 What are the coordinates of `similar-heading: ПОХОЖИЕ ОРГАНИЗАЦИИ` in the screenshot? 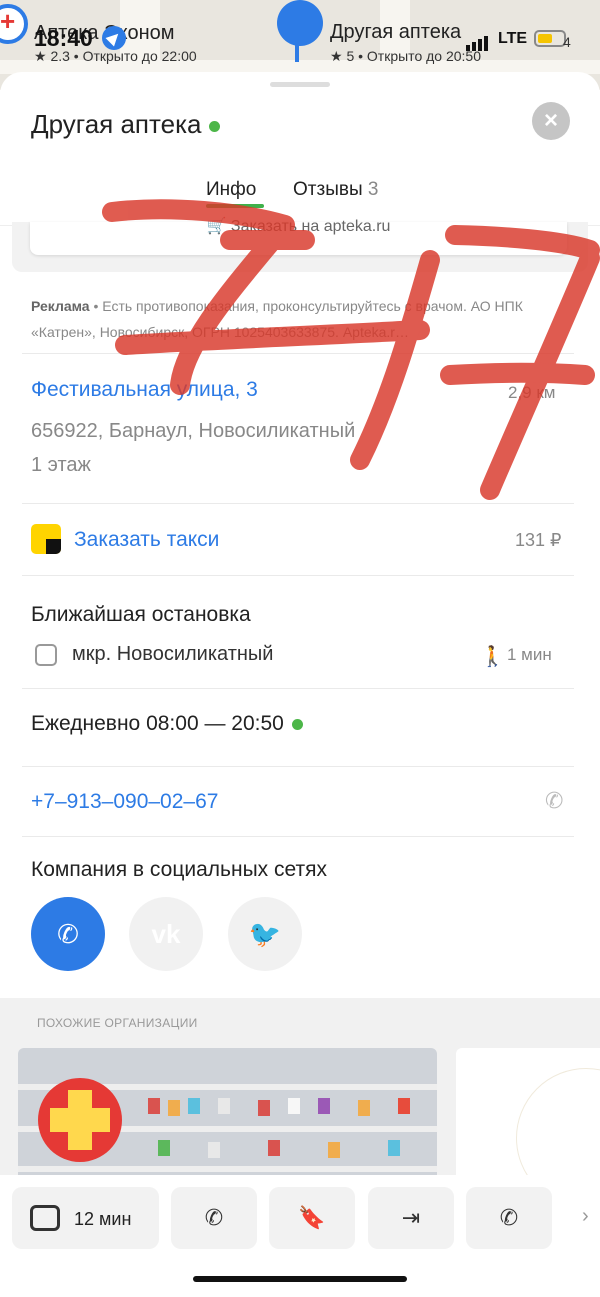 It's located at (117, 1023).